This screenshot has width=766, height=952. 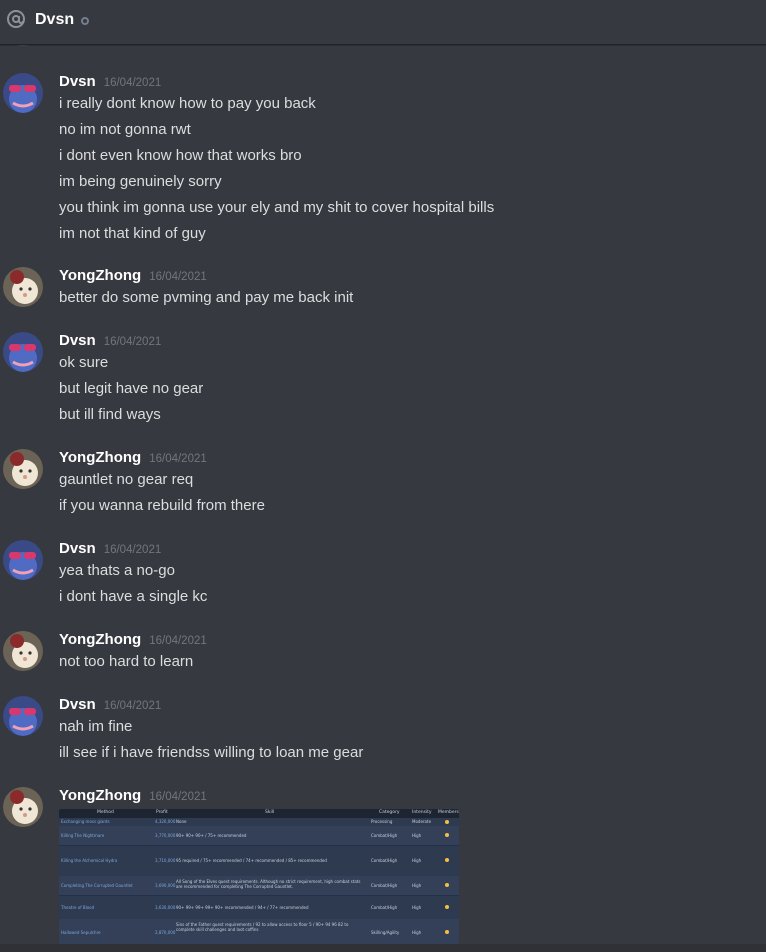 What do you see at coordinates (211, 835) in the screenshot?
I see `skill-cell: 90+ 90+ 90+ / 75+ recommended` at bounding box center [211, 835].